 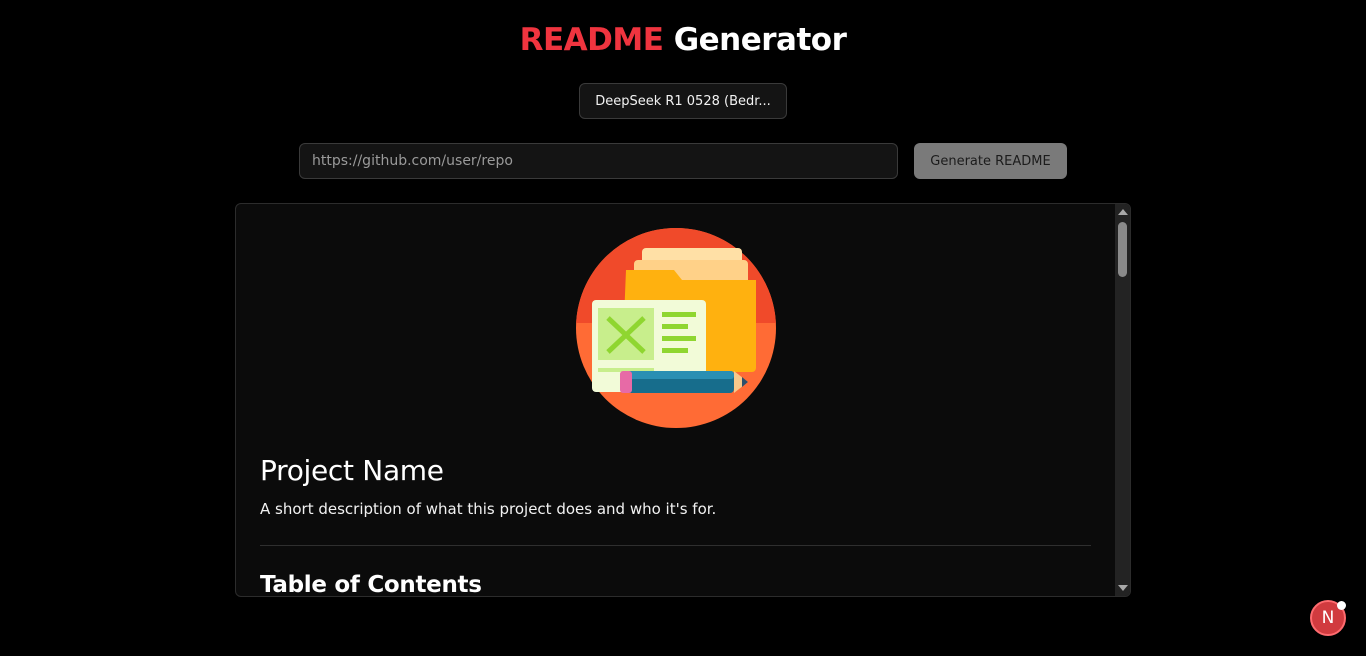 I want to click on section-divider, so click(x=675, y=545).